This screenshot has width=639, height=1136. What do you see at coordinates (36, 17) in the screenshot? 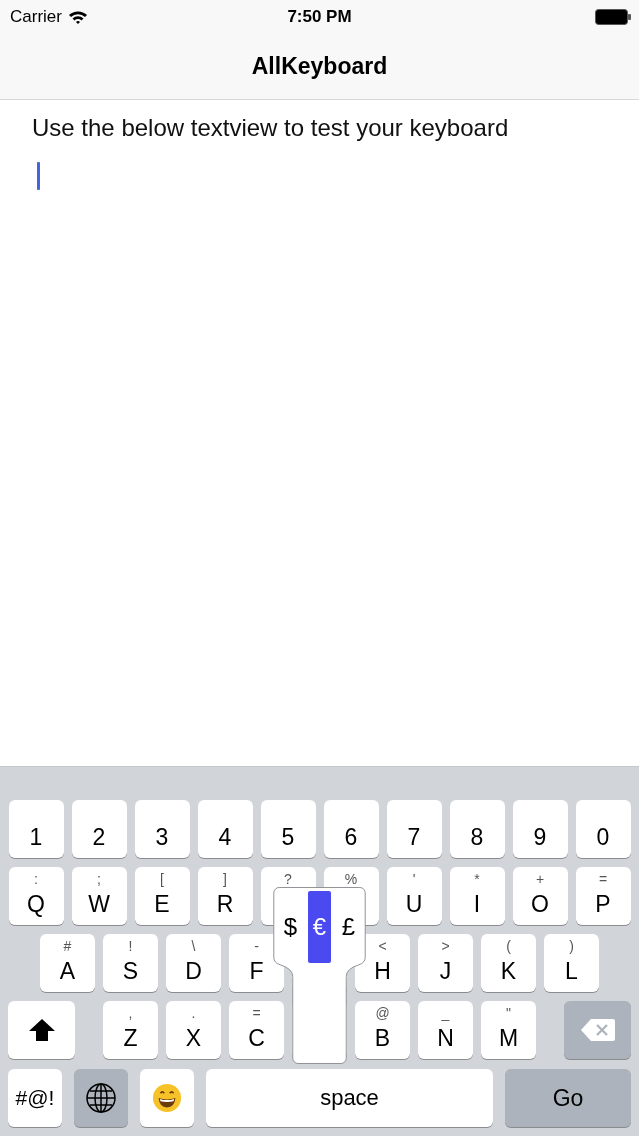
I see `carrier-label: Carrier` at bounding box center [36, 17].